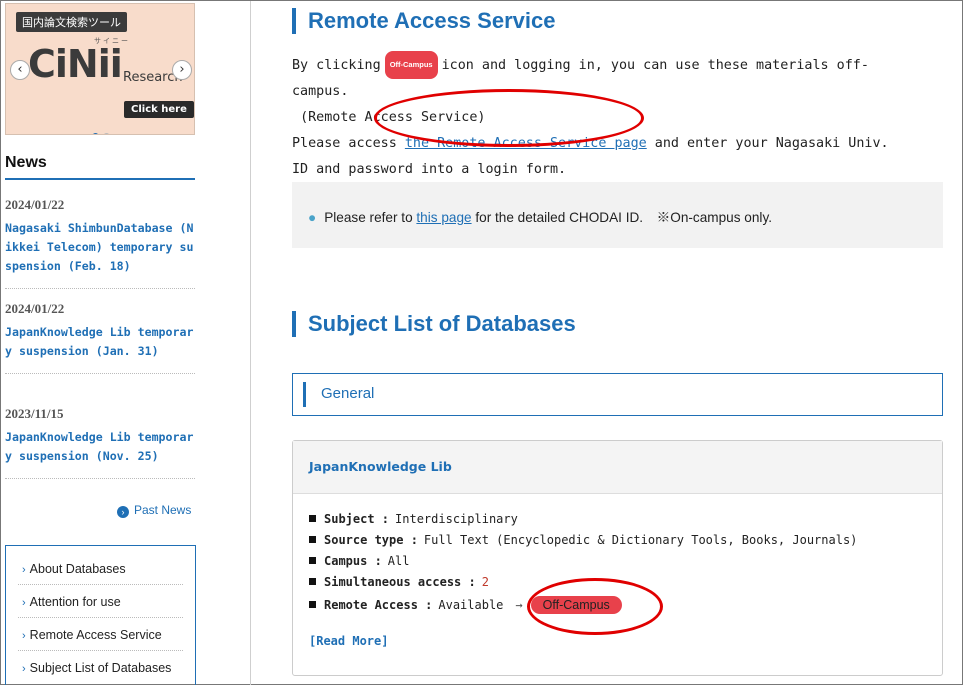 The width and height of the screenshot is (963, 685). I want to click on field-subject: Subject : Interdisciplinary, so click(617, 522).